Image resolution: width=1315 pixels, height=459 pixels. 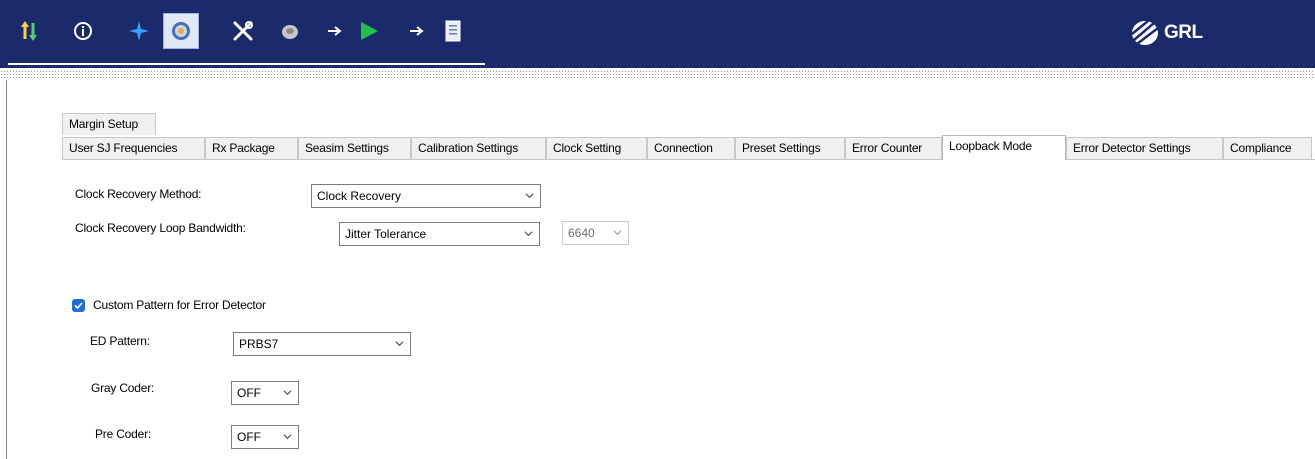 What do you see at coordinates (290, 31) in the screenshot?
I see `disc-icon` at bounding box center [290, 31].